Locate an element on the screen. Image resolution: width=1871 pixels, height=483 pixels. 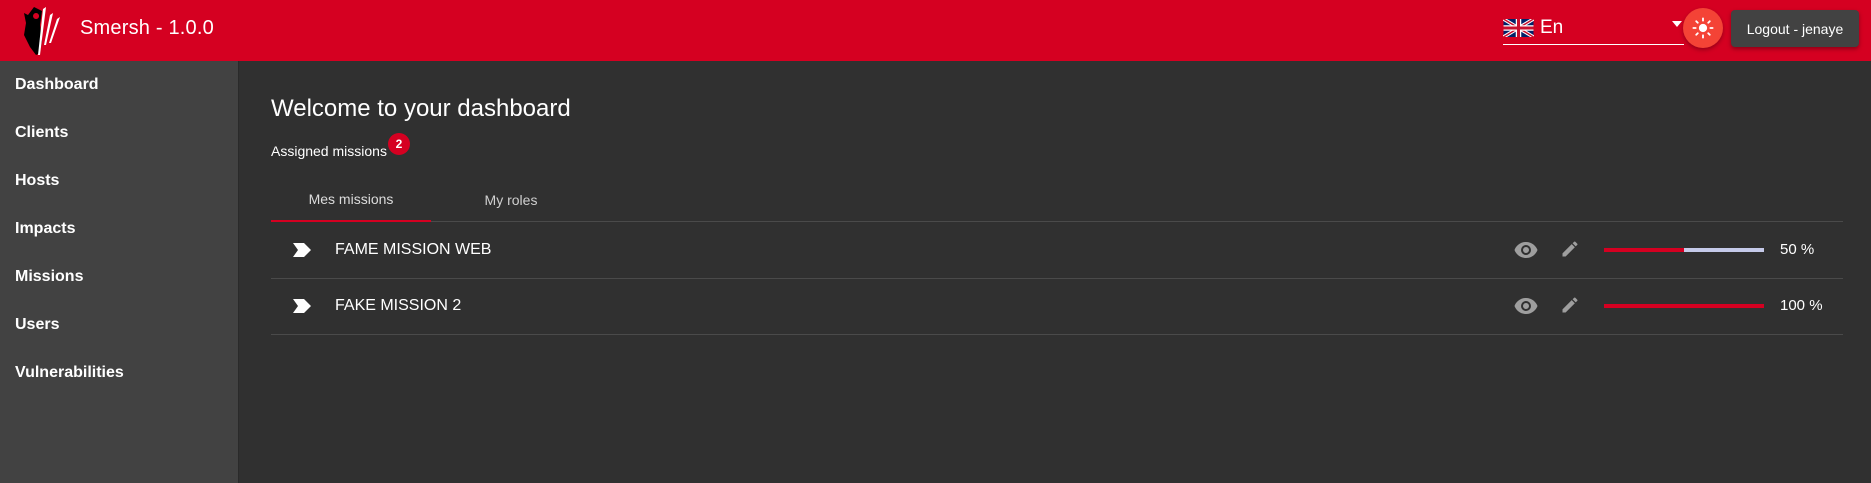
chevron-down-icon is located at coordinates (1677, 24).